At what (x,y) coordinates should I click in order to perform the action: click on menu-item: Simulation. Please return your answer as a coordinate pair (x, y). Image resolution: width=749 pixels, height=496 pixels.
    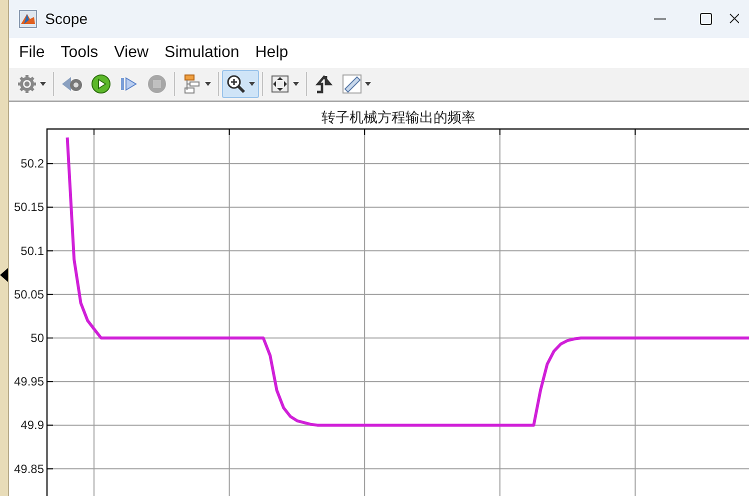
    Looking at the image, I should click on (202, 53).